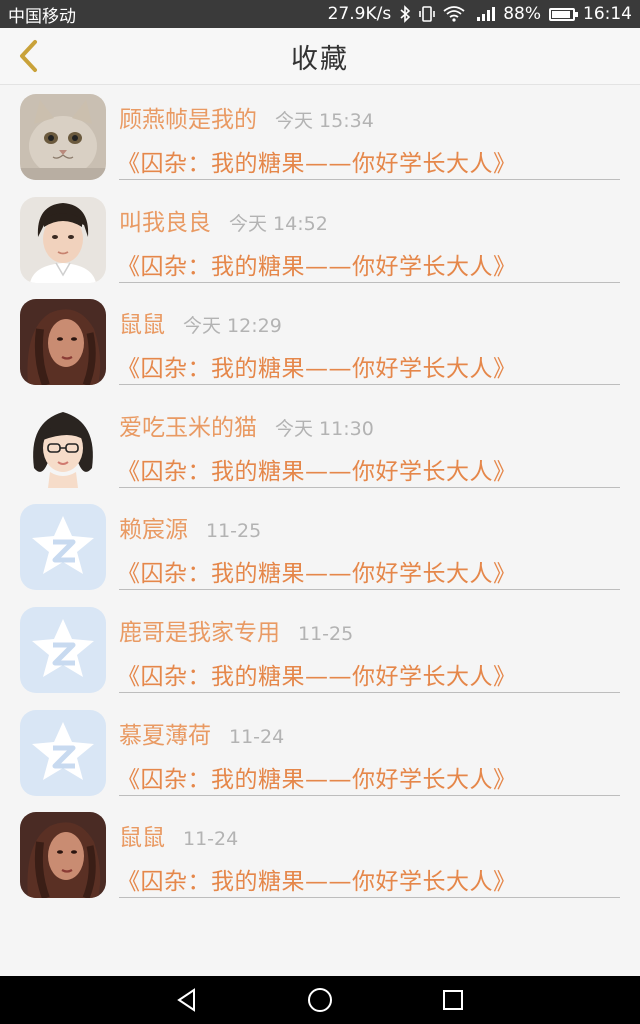 This screenshot has width=640, height=1024. Describe the element at coordinates (165, 736) in the screenshot. I see `user-name: 慕夏薄荷` at that location.